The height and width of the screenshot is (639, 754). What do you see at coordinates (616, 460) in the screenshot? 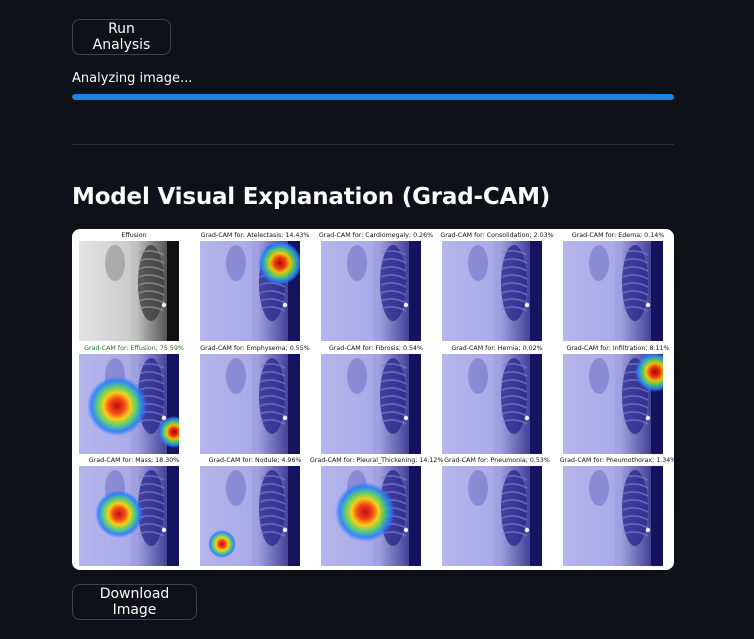
I see `panel-caption: Grad-CAM for: Pneumothorax; 1.34%` at bounding box center [616, 460].